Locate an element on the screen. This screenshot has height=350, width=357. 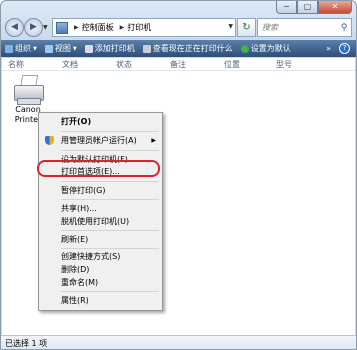
organize-label: 组织 is located at coordinates (23, 48).